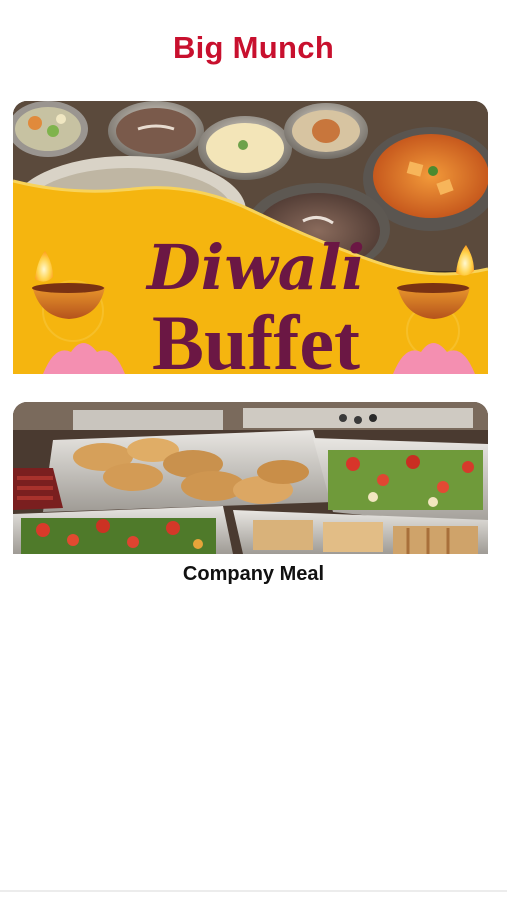  I want to click on banner-title-line2: Buffet, so click(256, 336).